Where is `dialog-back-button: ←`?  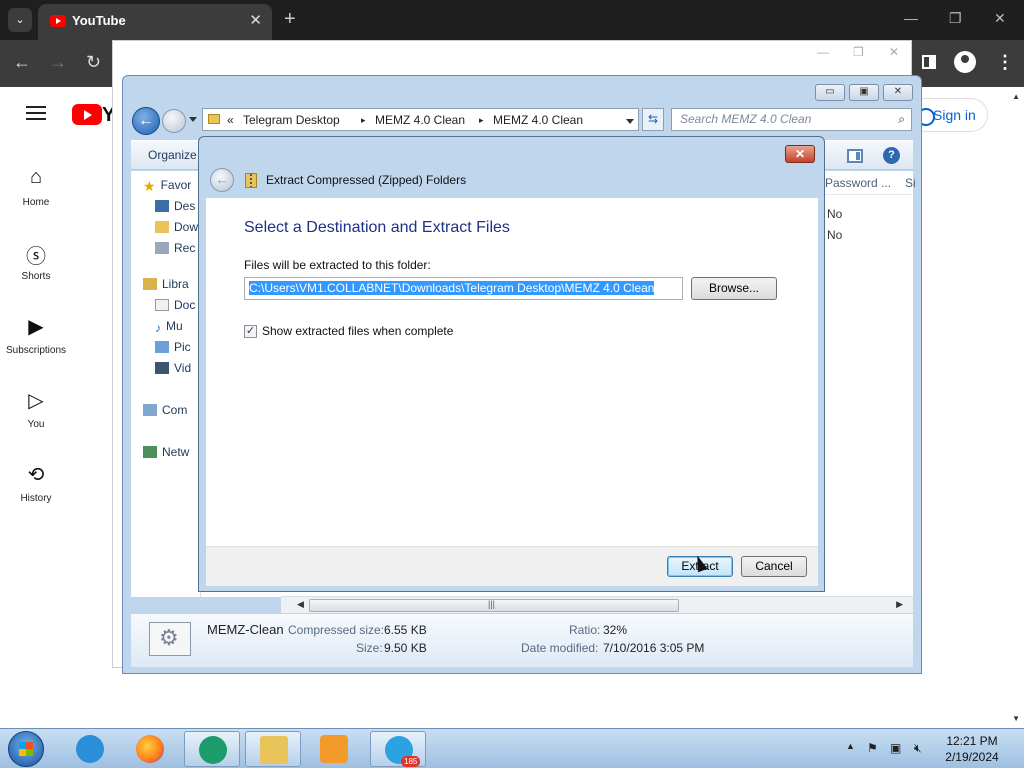
dialog-back-button: ← is located at coordinates (222, 180).